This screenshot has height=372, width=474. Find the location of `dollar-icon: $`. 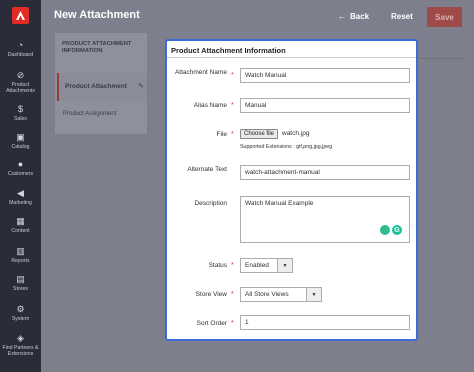

dollar-icon: $ is located at coordinates (20, 109).